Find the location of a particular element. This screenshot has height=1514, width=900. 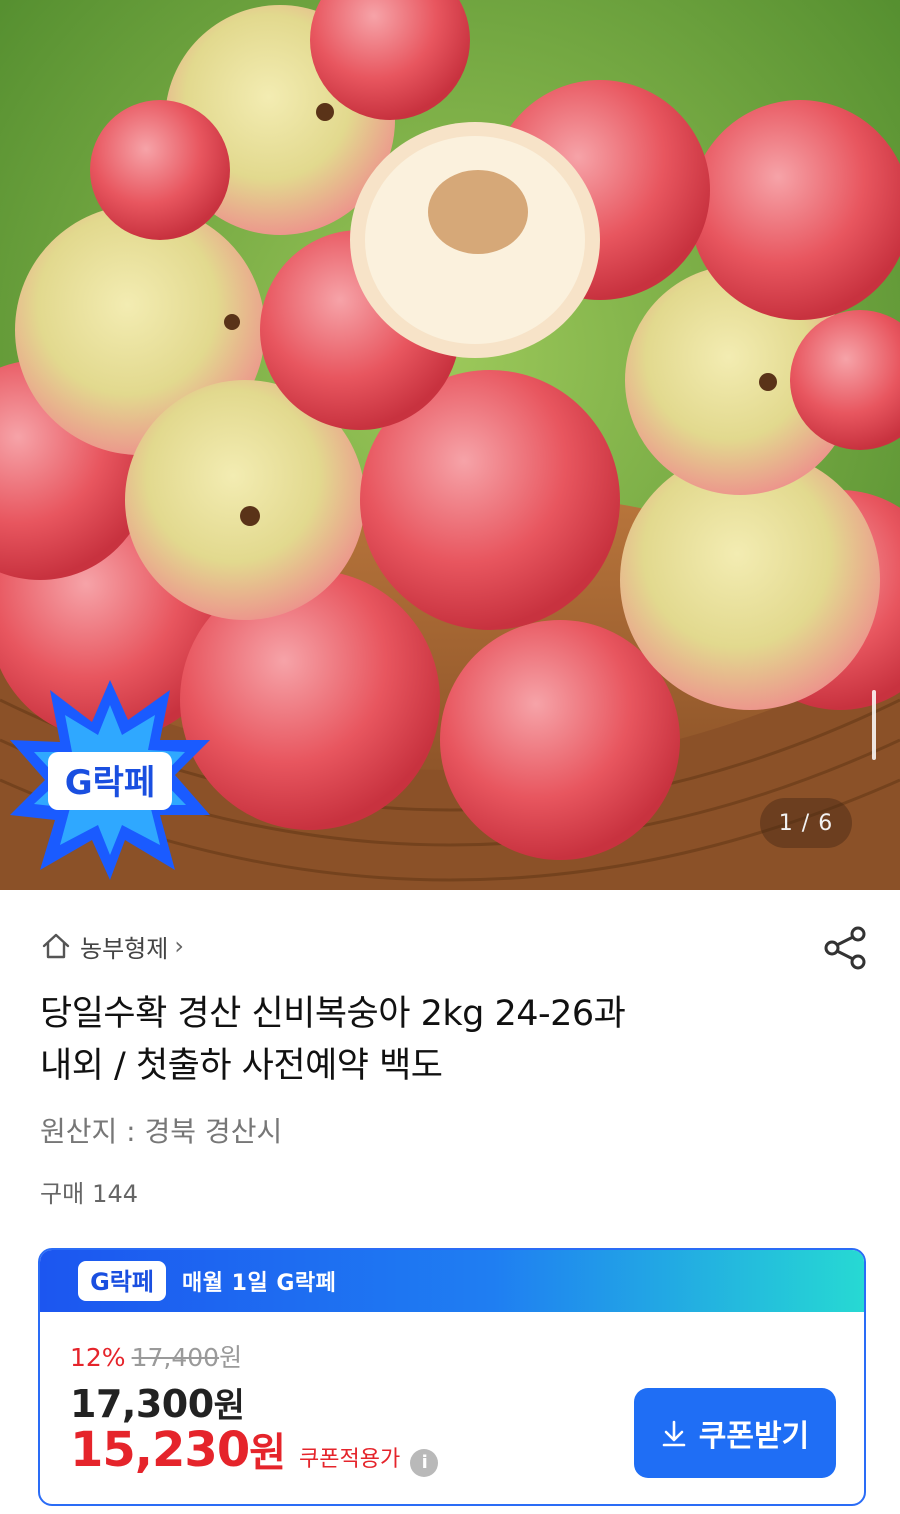

home-icon is located at coordinates (56, 946).